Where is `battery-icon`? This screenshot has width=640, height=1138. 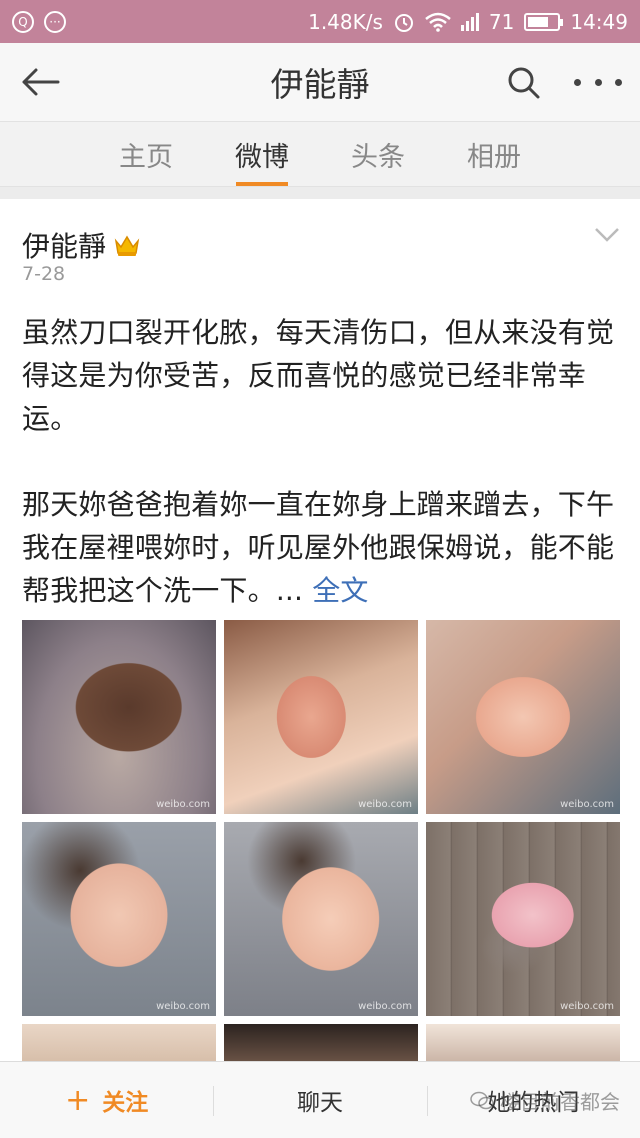 battery-icon is located at coordinates (544, 21).